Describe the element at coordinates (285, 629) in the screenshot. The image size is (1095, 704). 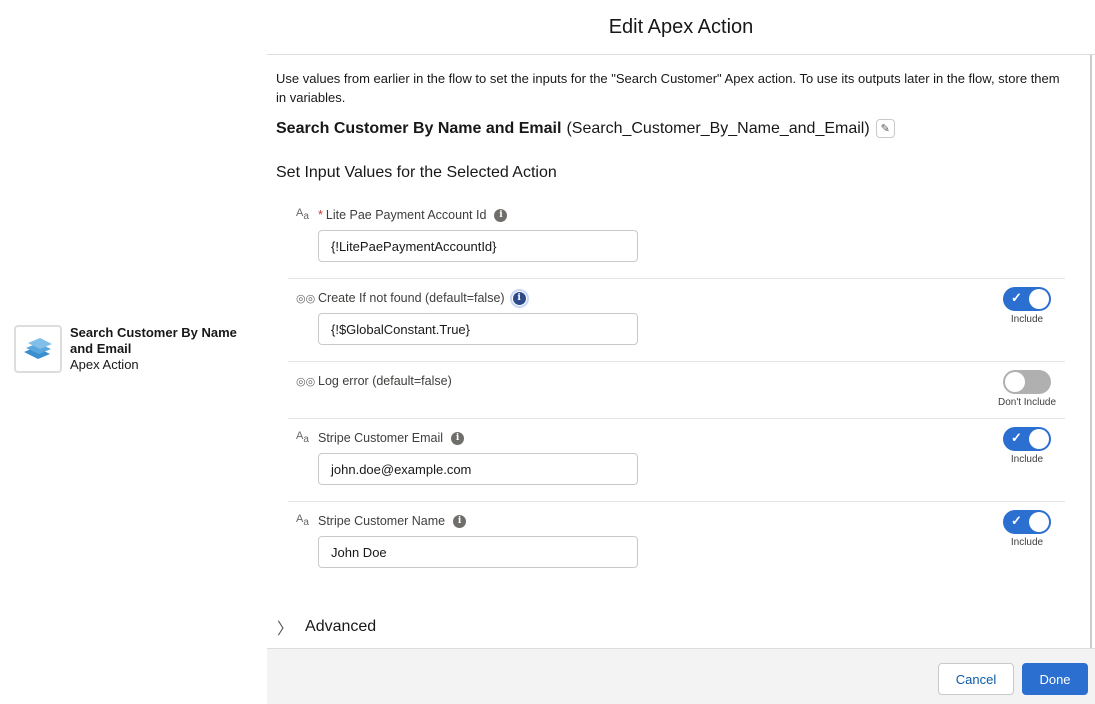
I see `chevron-right-icon: 〉` at that location.